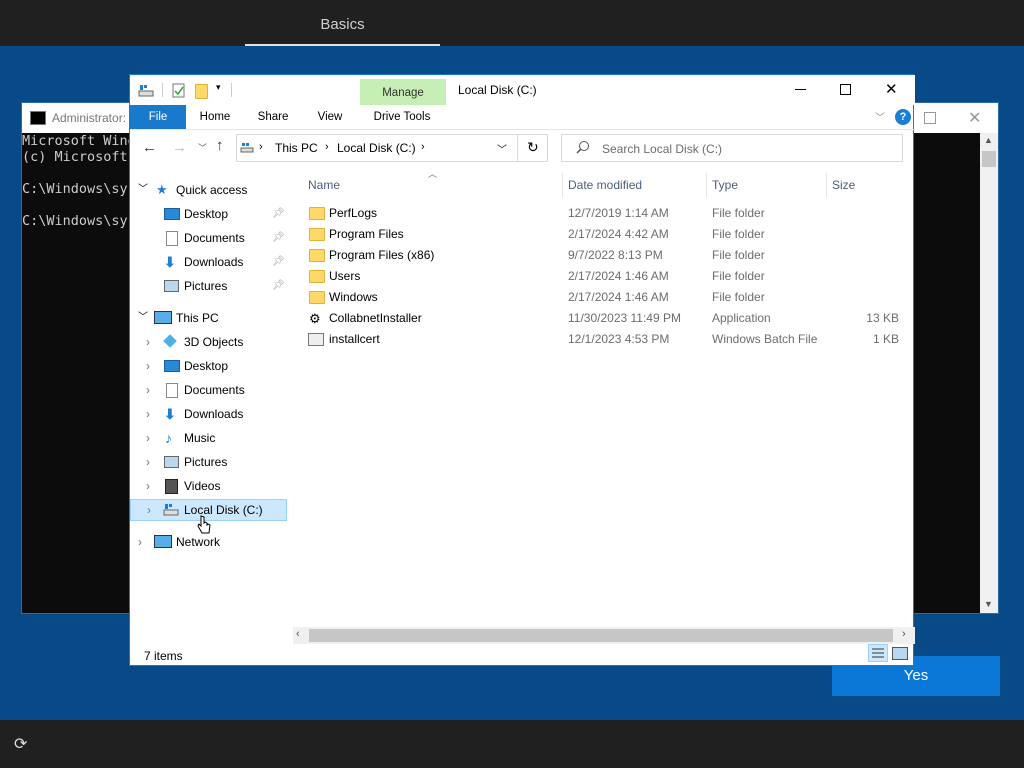  Describe the element at coordinates (296, 148) in the screenshot. I see `breadcrumb-this-pc: This PC` at that location.